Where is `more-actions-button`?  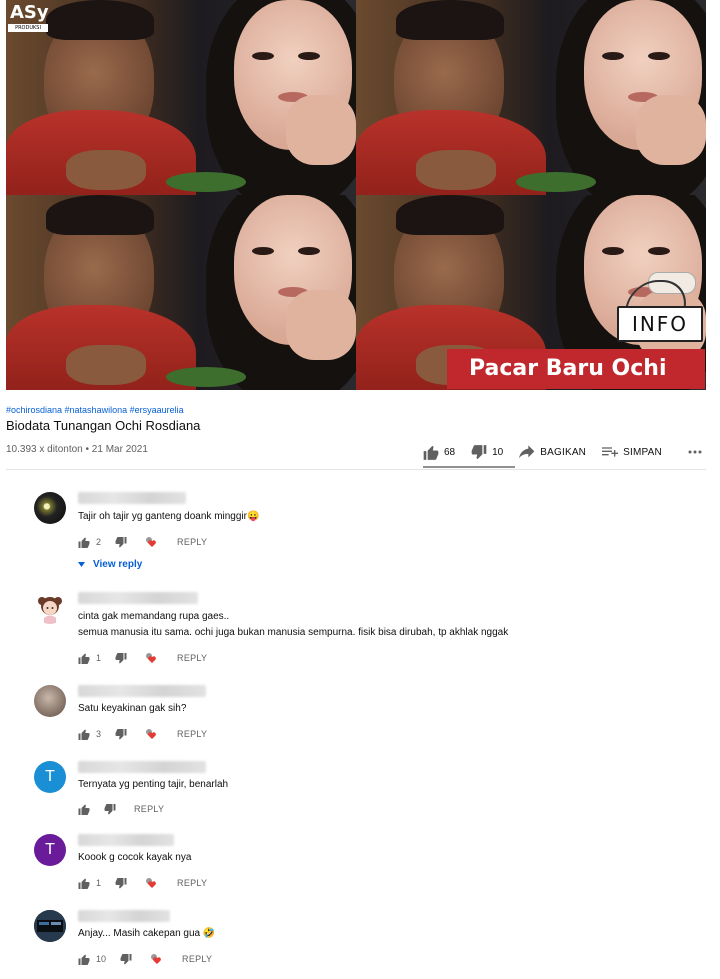 more-actions-button is located at coordinates (695, 452).